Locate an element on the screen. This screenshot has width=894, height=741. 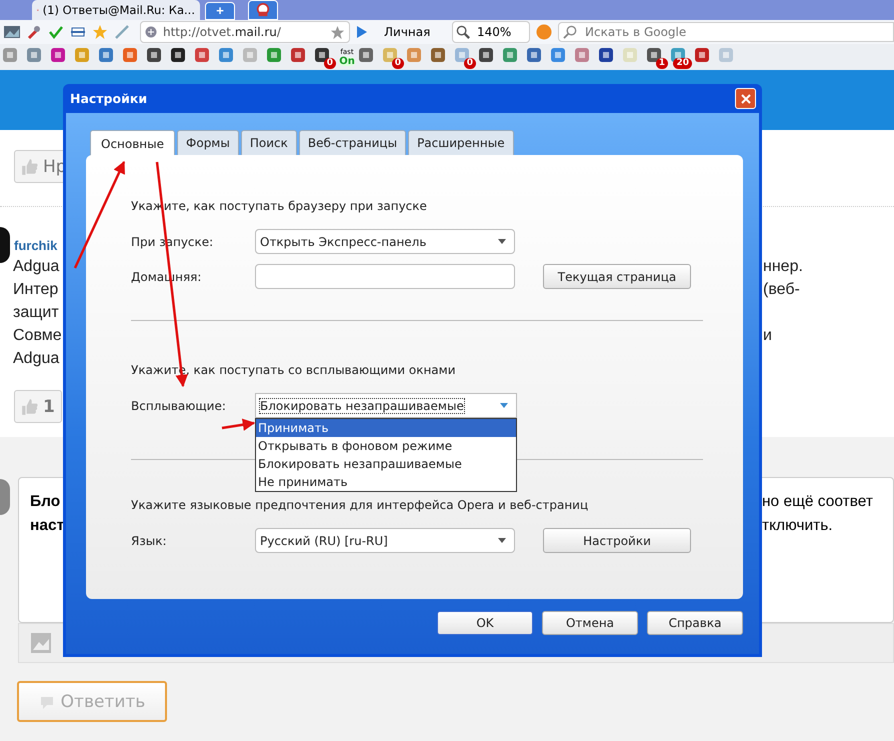
field-label: Всплывающие: is located at coordinates (179, 405).